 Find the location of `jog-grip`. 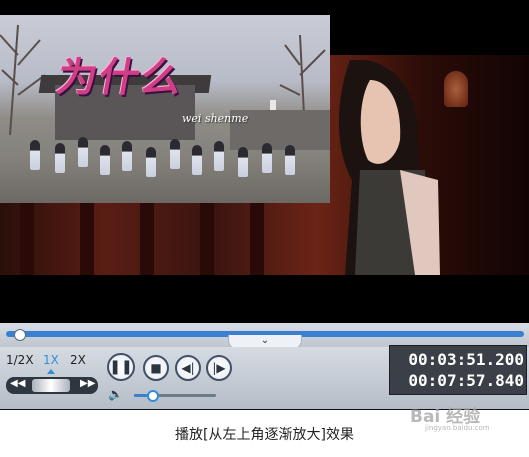

jog-grip is located at coordinates (51, 385).